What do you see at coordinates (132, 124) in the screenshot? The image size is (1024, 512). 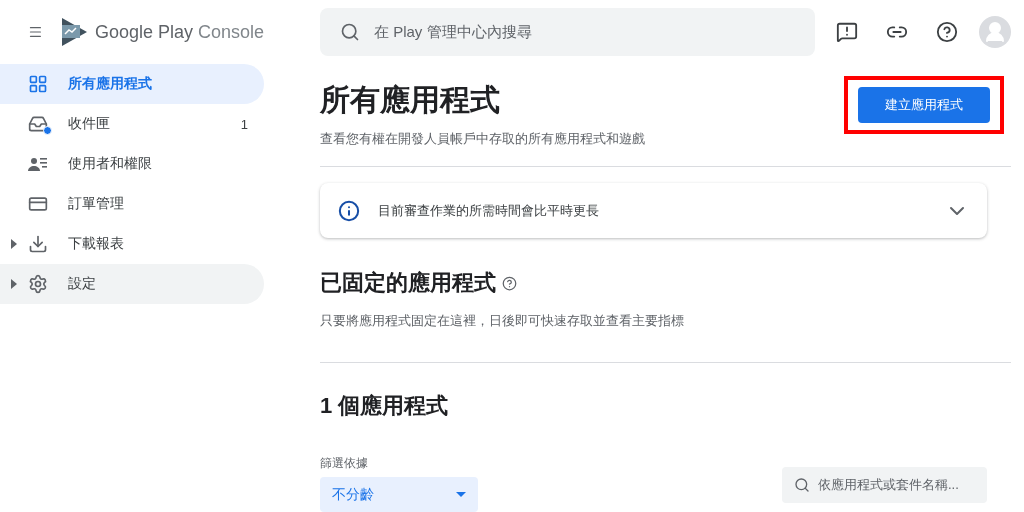 I see `sidebar-item: 收件匣 1` at bounding box center [132, 124].